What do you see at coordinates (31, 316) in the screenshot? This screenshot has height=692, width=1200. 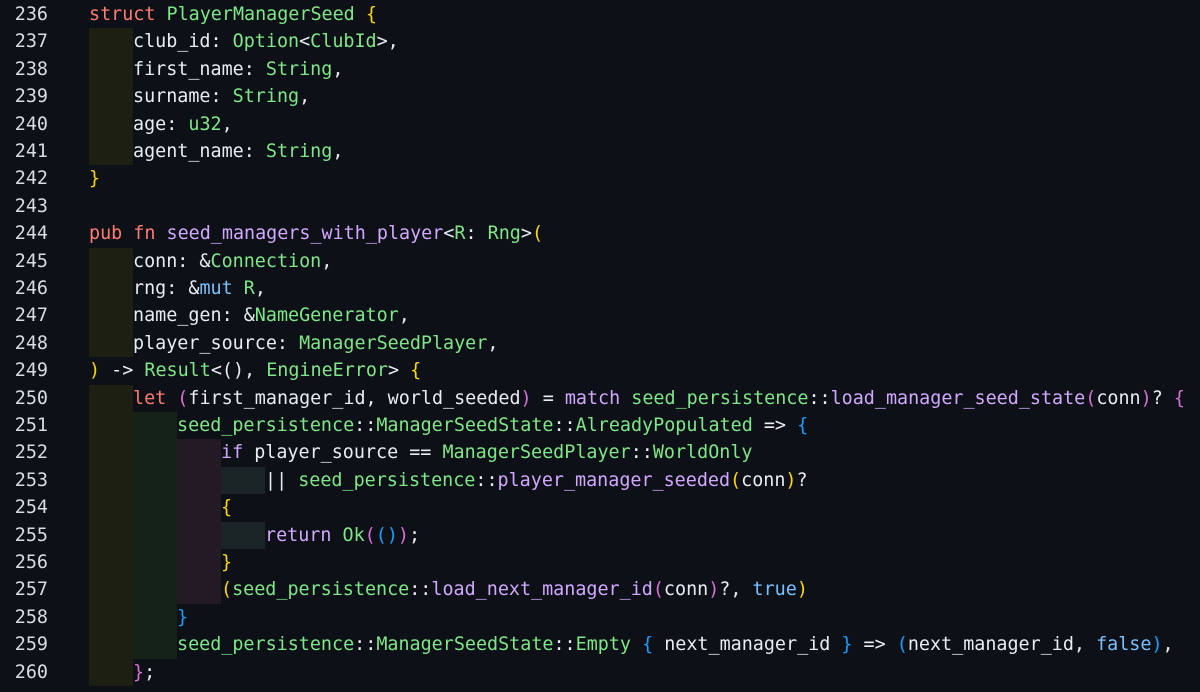 I see `line-number: 247` at bounding box center [31, 316].